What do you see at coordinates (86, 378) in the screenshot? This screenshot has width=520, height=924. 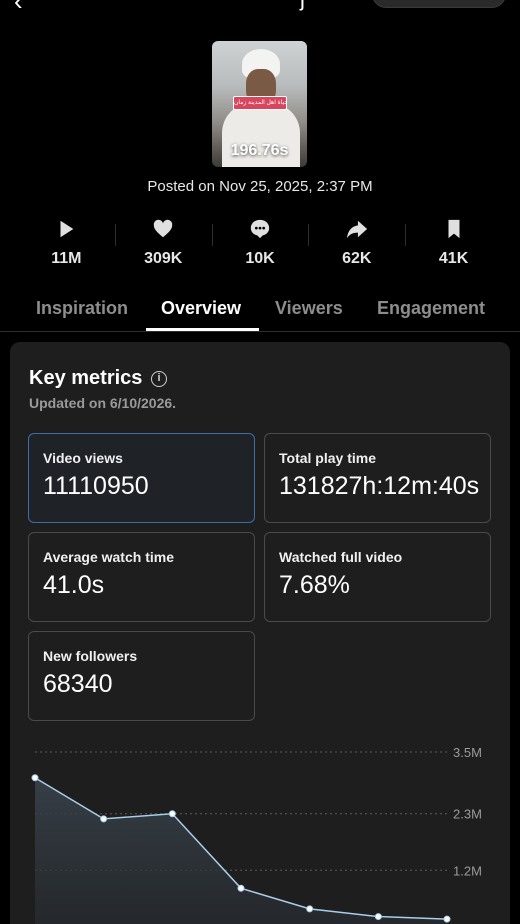 I see `key-metrics-title: Key metrics` at bounding box center [86, 378].